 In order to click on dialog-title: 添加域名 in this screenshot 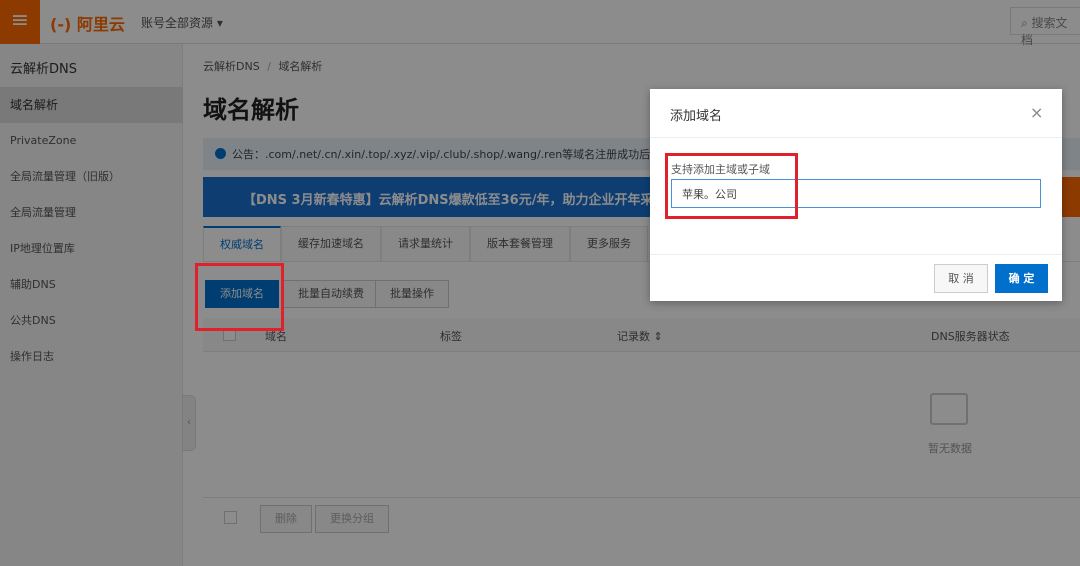, I will do `click(696, 116)`.